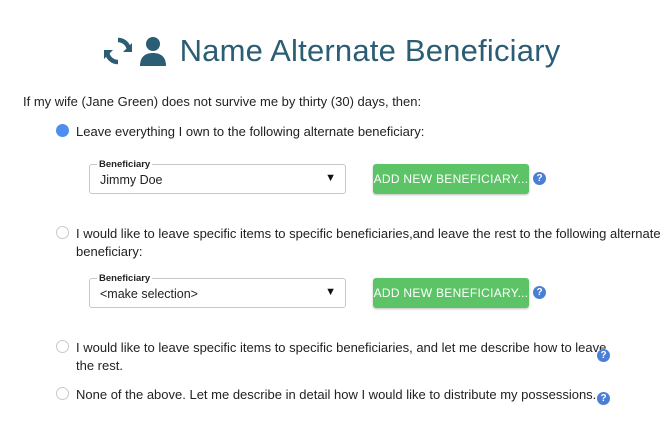 The image size is (662, 421). What do you see at coordinates (131, 180) in the screenshot?
I see `select-value: Jimmy Doe` at bounding box center [131, 180].